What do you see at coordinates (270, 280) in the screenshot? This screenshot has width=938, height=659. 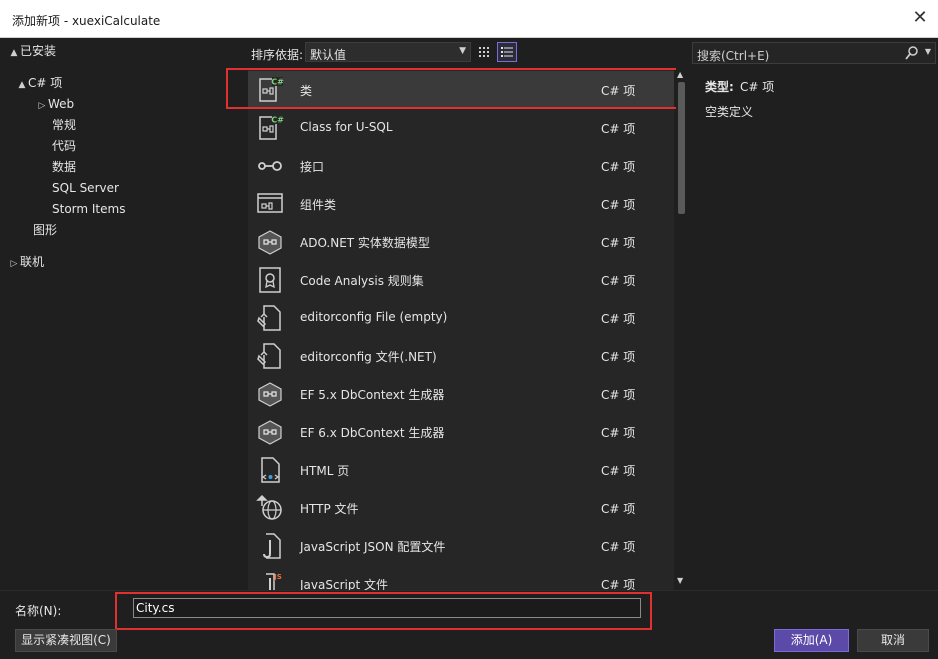 I see `ruleset-icon` at bounding box center [270, 280].